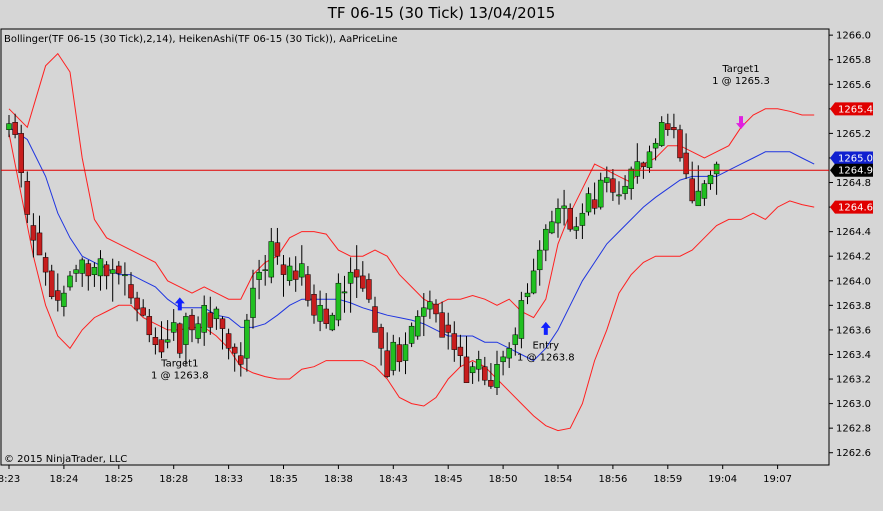 This screenshot has width=883, height=511. What do you see at coordinates (65, 459) in the screenshot?
I see `copyright-label: © 2015 NinjaTrader, LLC` at bounding box center [65, 459].